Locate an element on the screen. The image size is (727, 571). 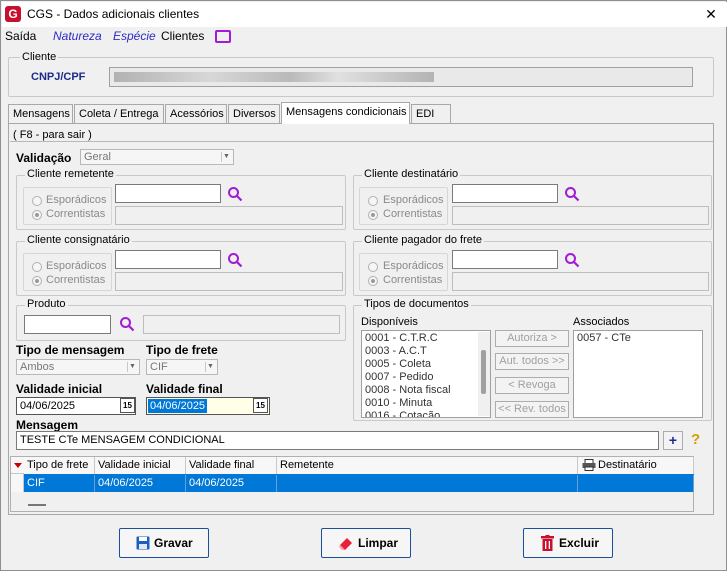
validacao-select: Geral ▼ is located at coordinates (157, 157).